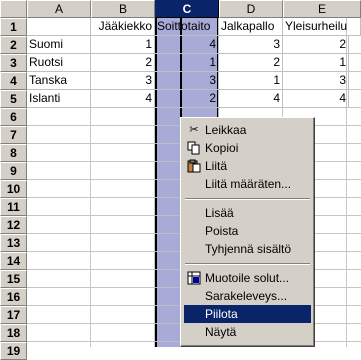 Image resolution: width=361 pixels, height=360 pixels. Describe the element at coordinates (13, 315) in the screenshot. I see `row-header: 17` at that location.